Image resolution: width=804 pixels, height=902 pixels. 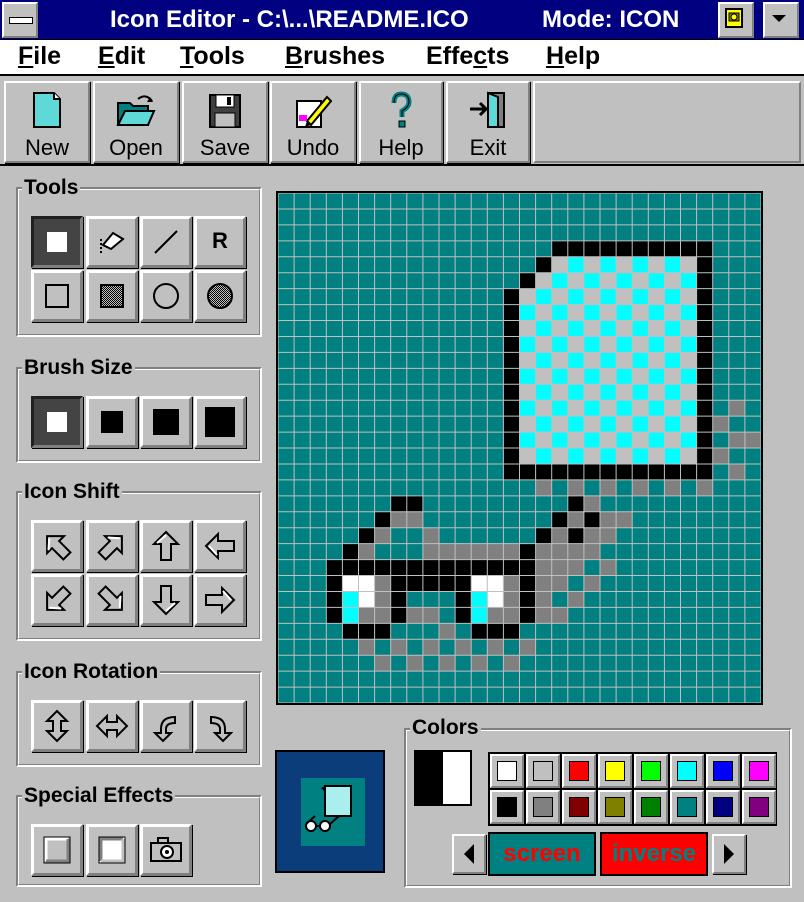 I want to click on menu-brushes: Brushes, so click(x=335, y=56).